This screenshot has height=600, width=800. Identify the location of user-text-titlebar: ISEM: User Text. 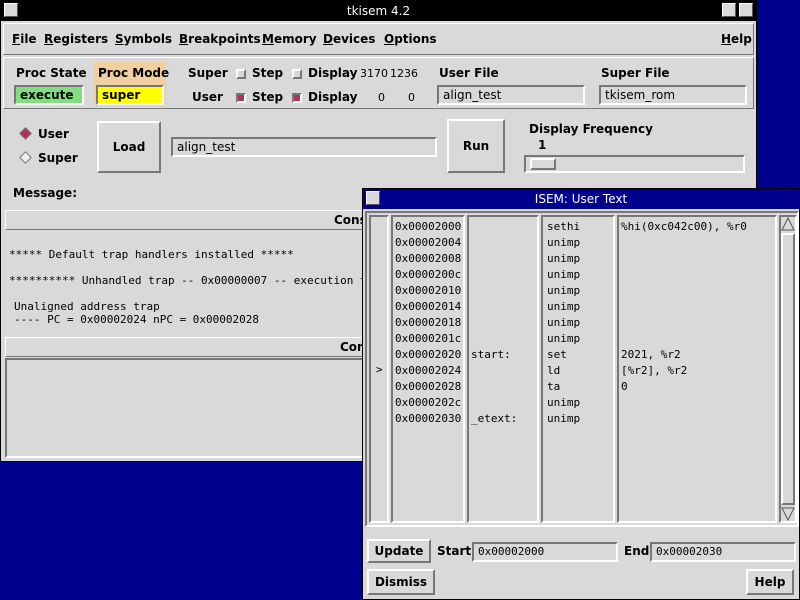
(581, 199).